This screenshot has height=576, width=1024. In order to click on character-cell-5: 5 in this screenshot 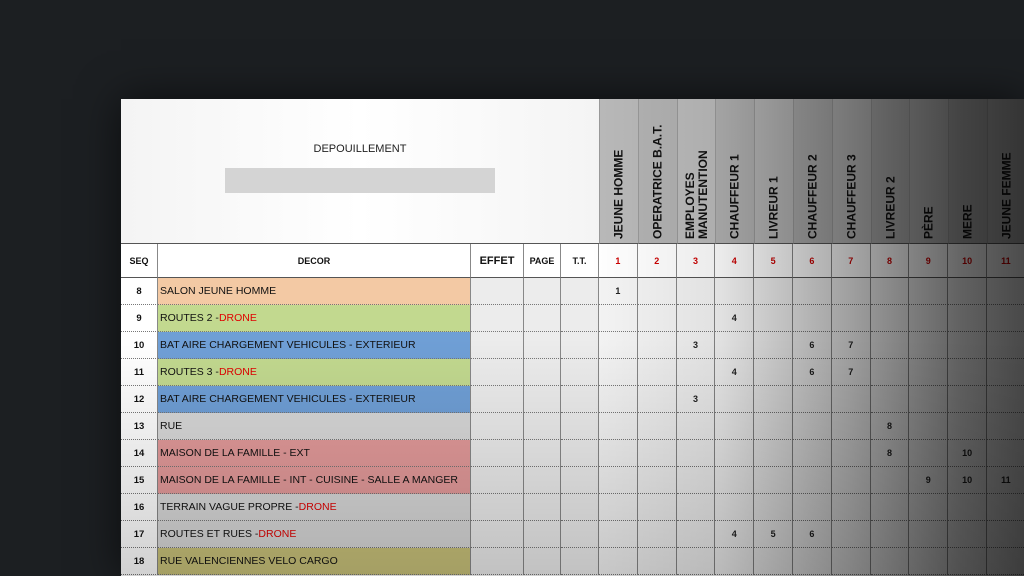, I will do `click(773, 534)`.